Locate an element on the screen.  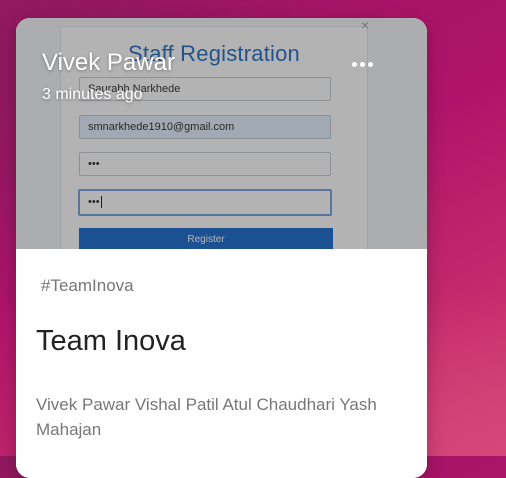
post-hashtag: #TeamInova is located at coordinates (87, 286).